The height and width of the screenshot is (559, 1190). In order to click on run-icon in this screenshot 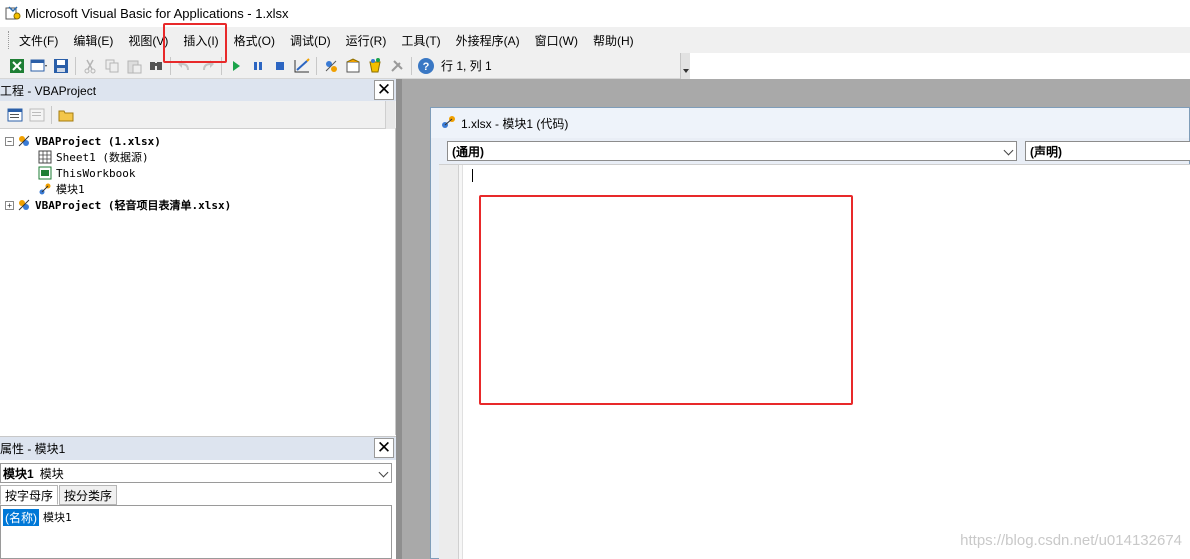, I will do `click(236, 66)`.